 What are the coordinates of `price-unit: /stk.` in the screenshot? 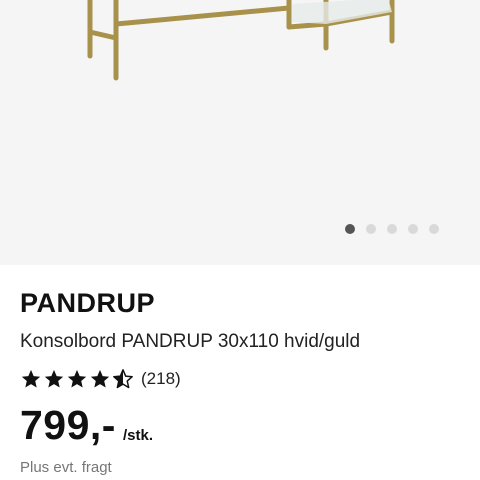 It's located at (138, 435).